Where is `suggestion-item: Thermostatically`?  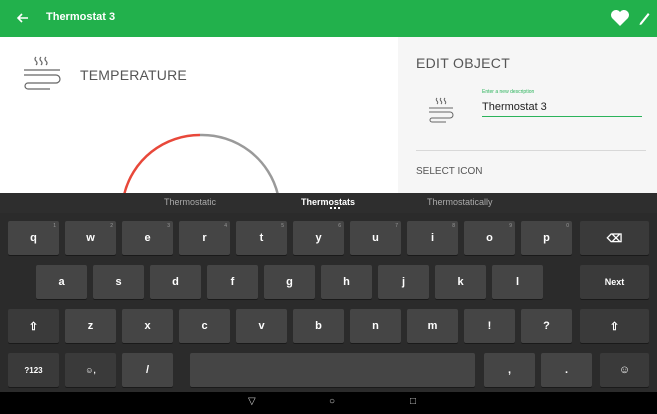
suggestion-item: Thermostatically is located at coordinates (460, 202).